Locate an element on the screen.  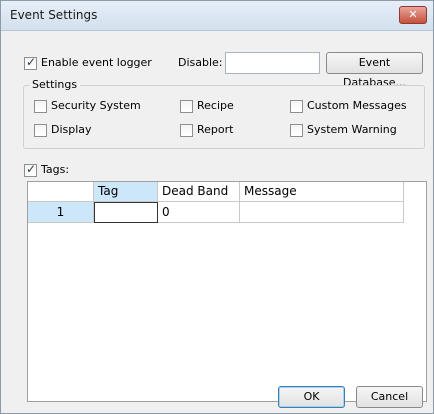
system-warning-label: System Warning is located at coordinates (352, 129).